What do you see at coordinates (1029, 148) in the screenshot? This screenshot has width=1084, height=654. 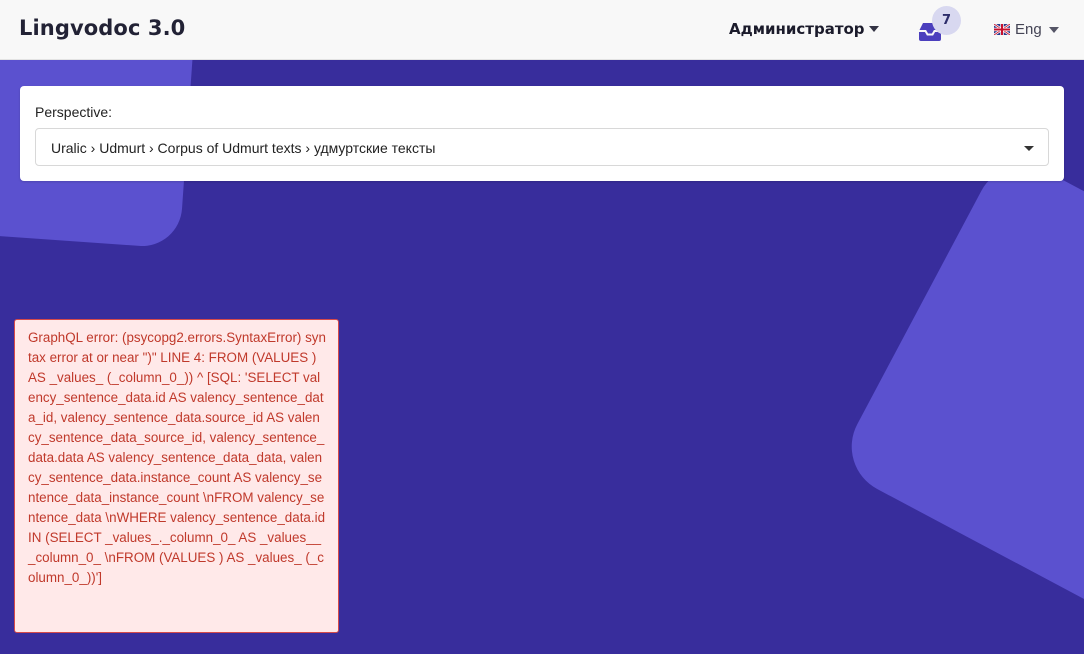 I see `chevron-down-icon` at bounding box center [1029, 148].